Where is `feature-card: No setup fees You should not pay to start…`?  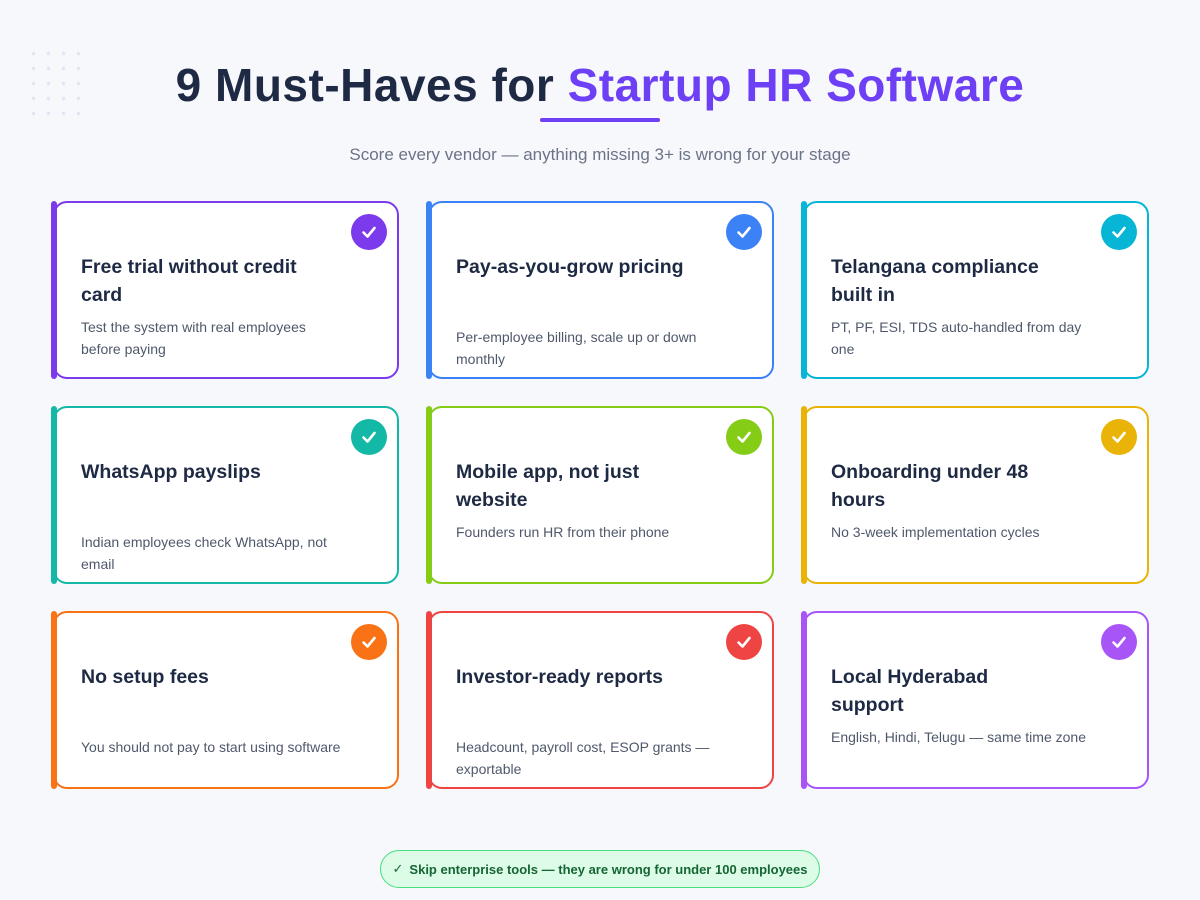 feature-card: No setup fees You should not pay to start… is located at coordinates (225, 700).